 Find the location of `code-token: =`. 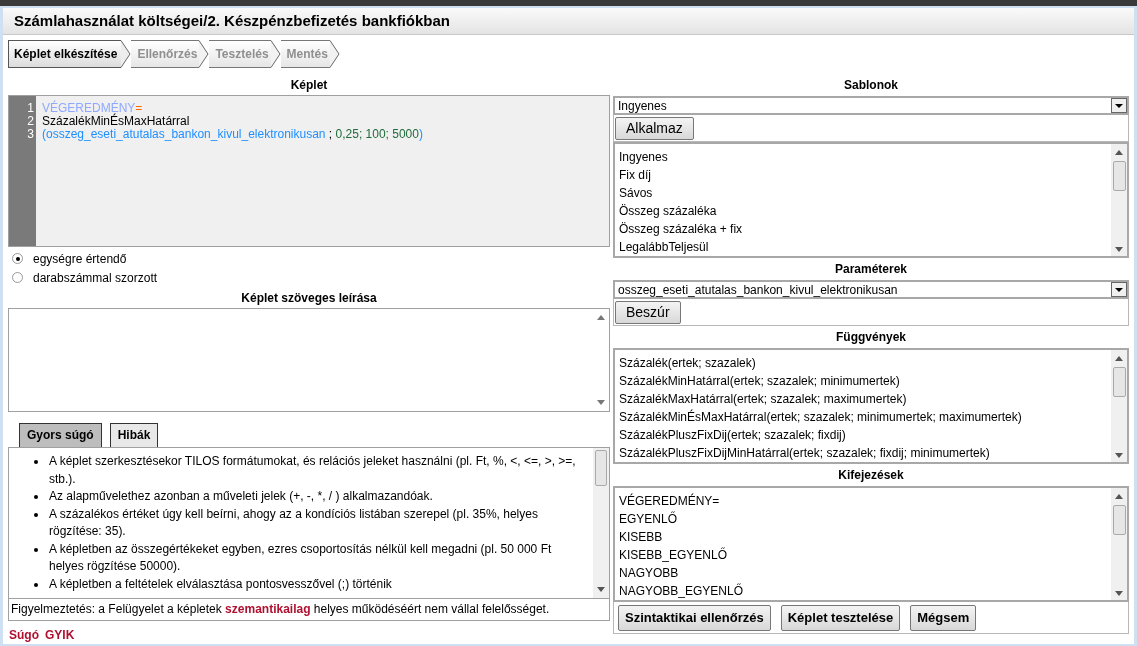

code-token: = is located at coordinates (139, 108).